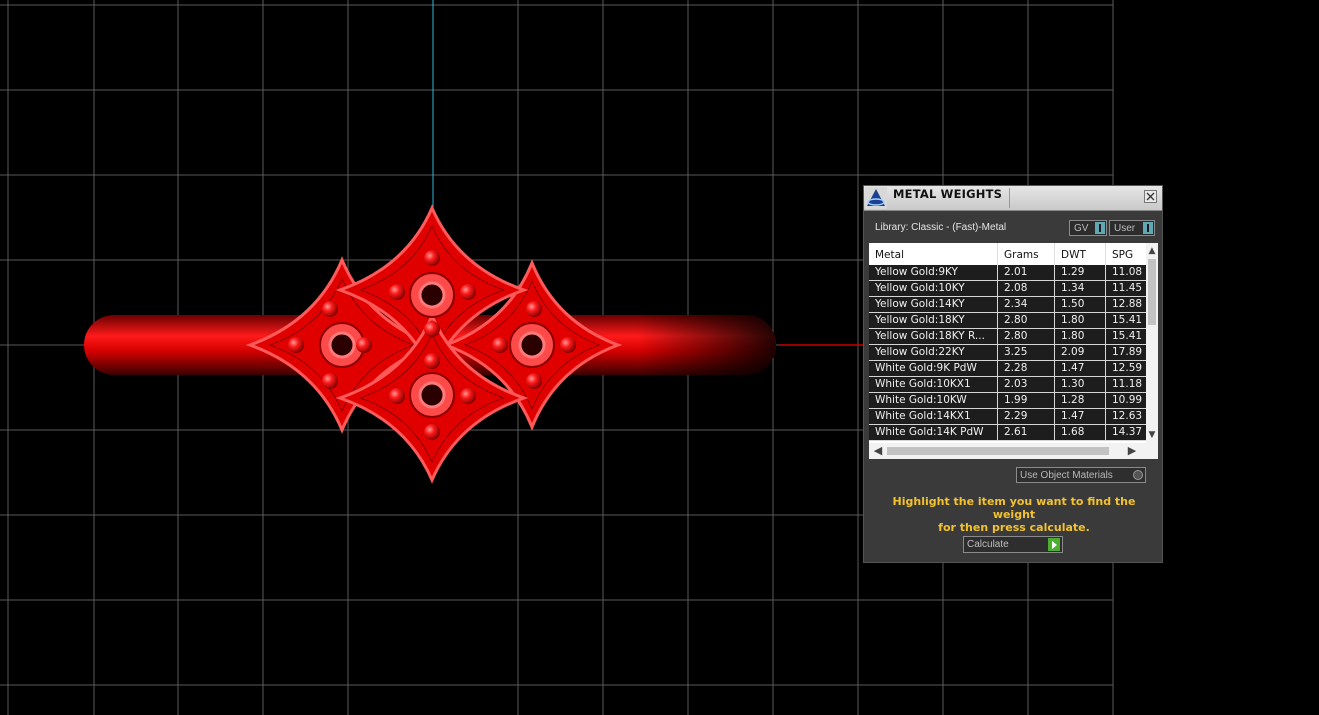 This screenshot has height=715, width=1319. Describe the element at coordinates (1088, 228) in the screenshot. I see `gv-toggle: GV` at that location.